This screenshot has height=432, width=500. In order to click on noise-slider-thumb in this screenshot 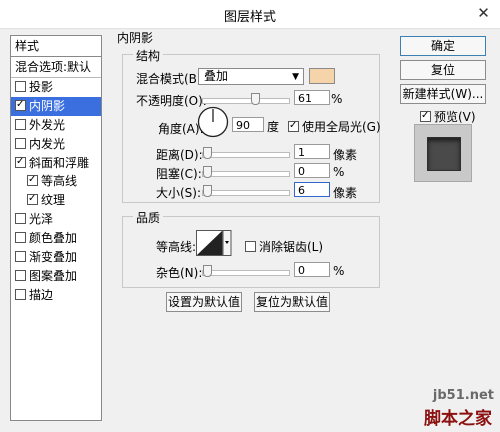, I will do `click(207, 271)`.